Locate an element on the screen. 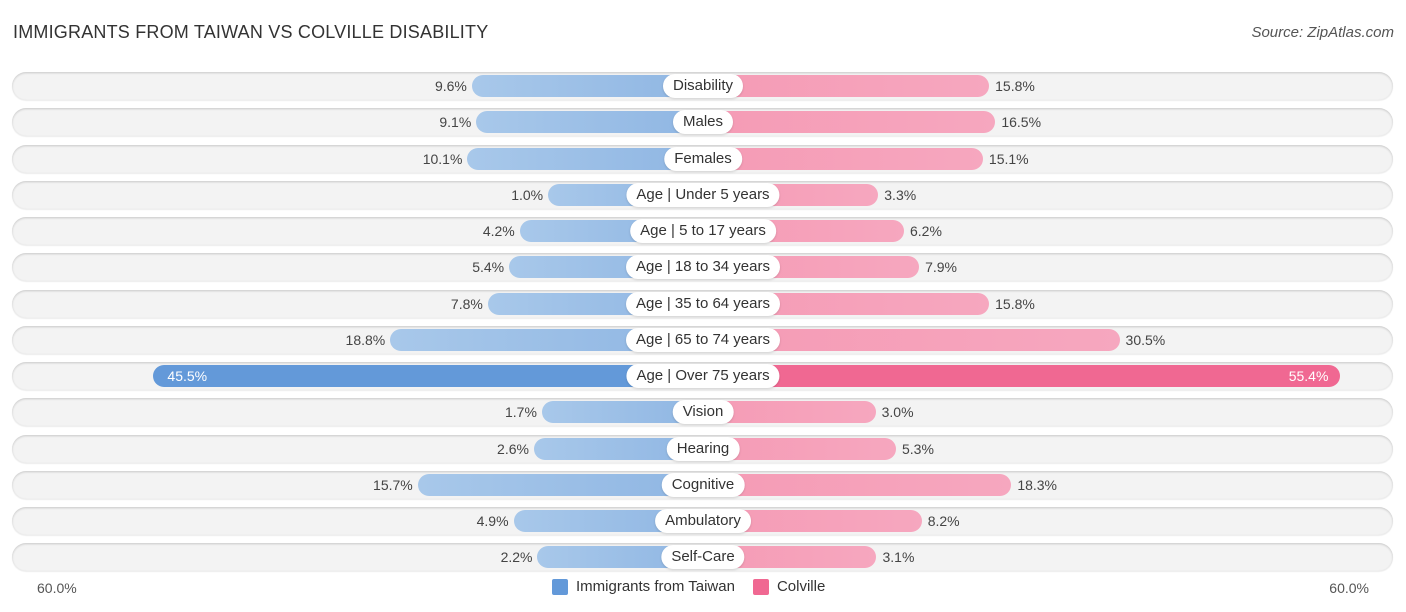 The width and height of the screenshot is (1406, 612). legend-label-taiwan: Immigrants from Taiwan is located at coordinates (655, 586).